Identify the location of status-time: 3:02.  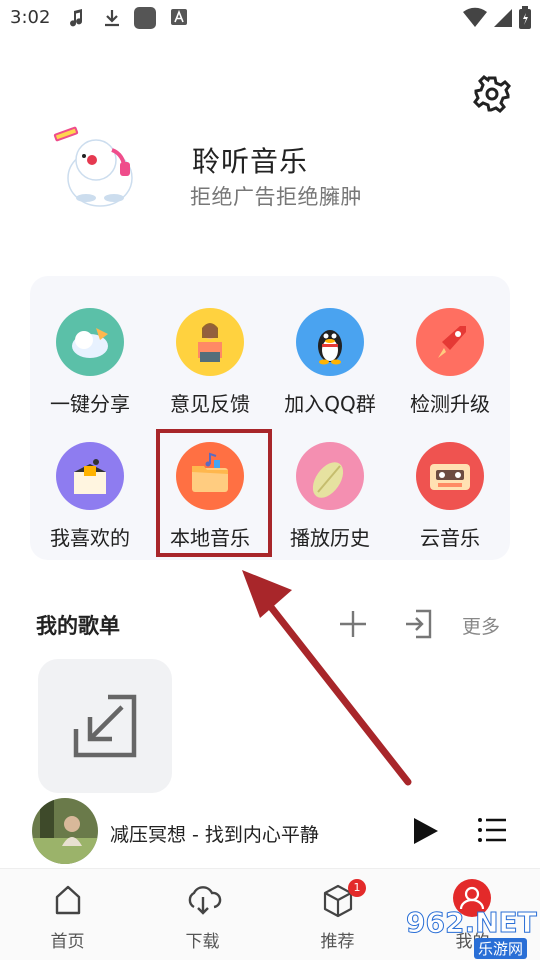
(30, 17).